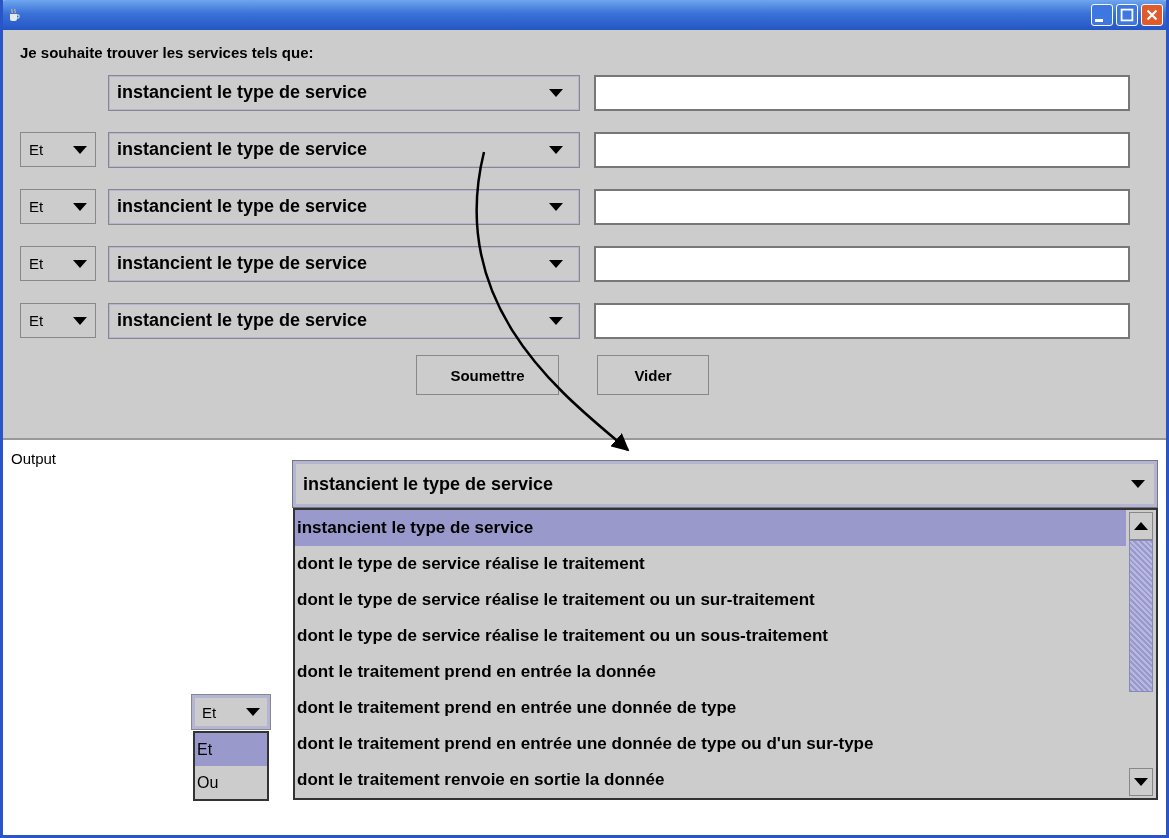 This screenshot has width=1169, height=838. Describe the element at coordinates (1099, 20) in the screenshot. I see `minimize-icon` at that location.